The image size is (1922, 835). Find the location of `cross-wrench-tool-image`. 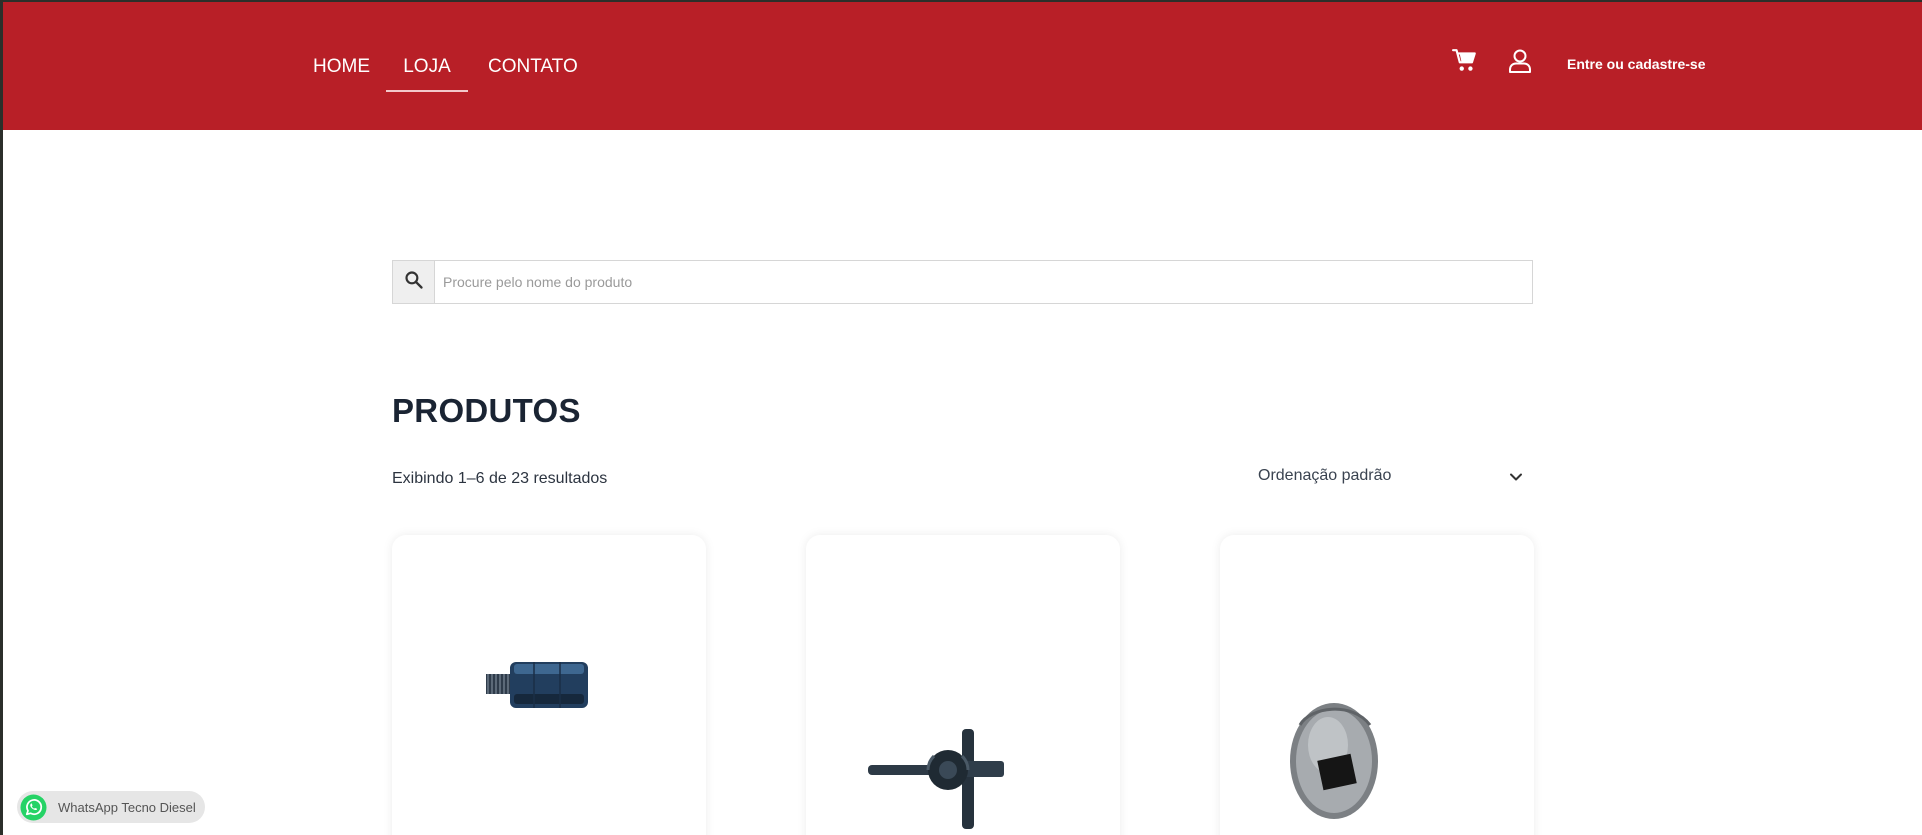

cross-wrench-tool-image is located at coordinates (941, 780).